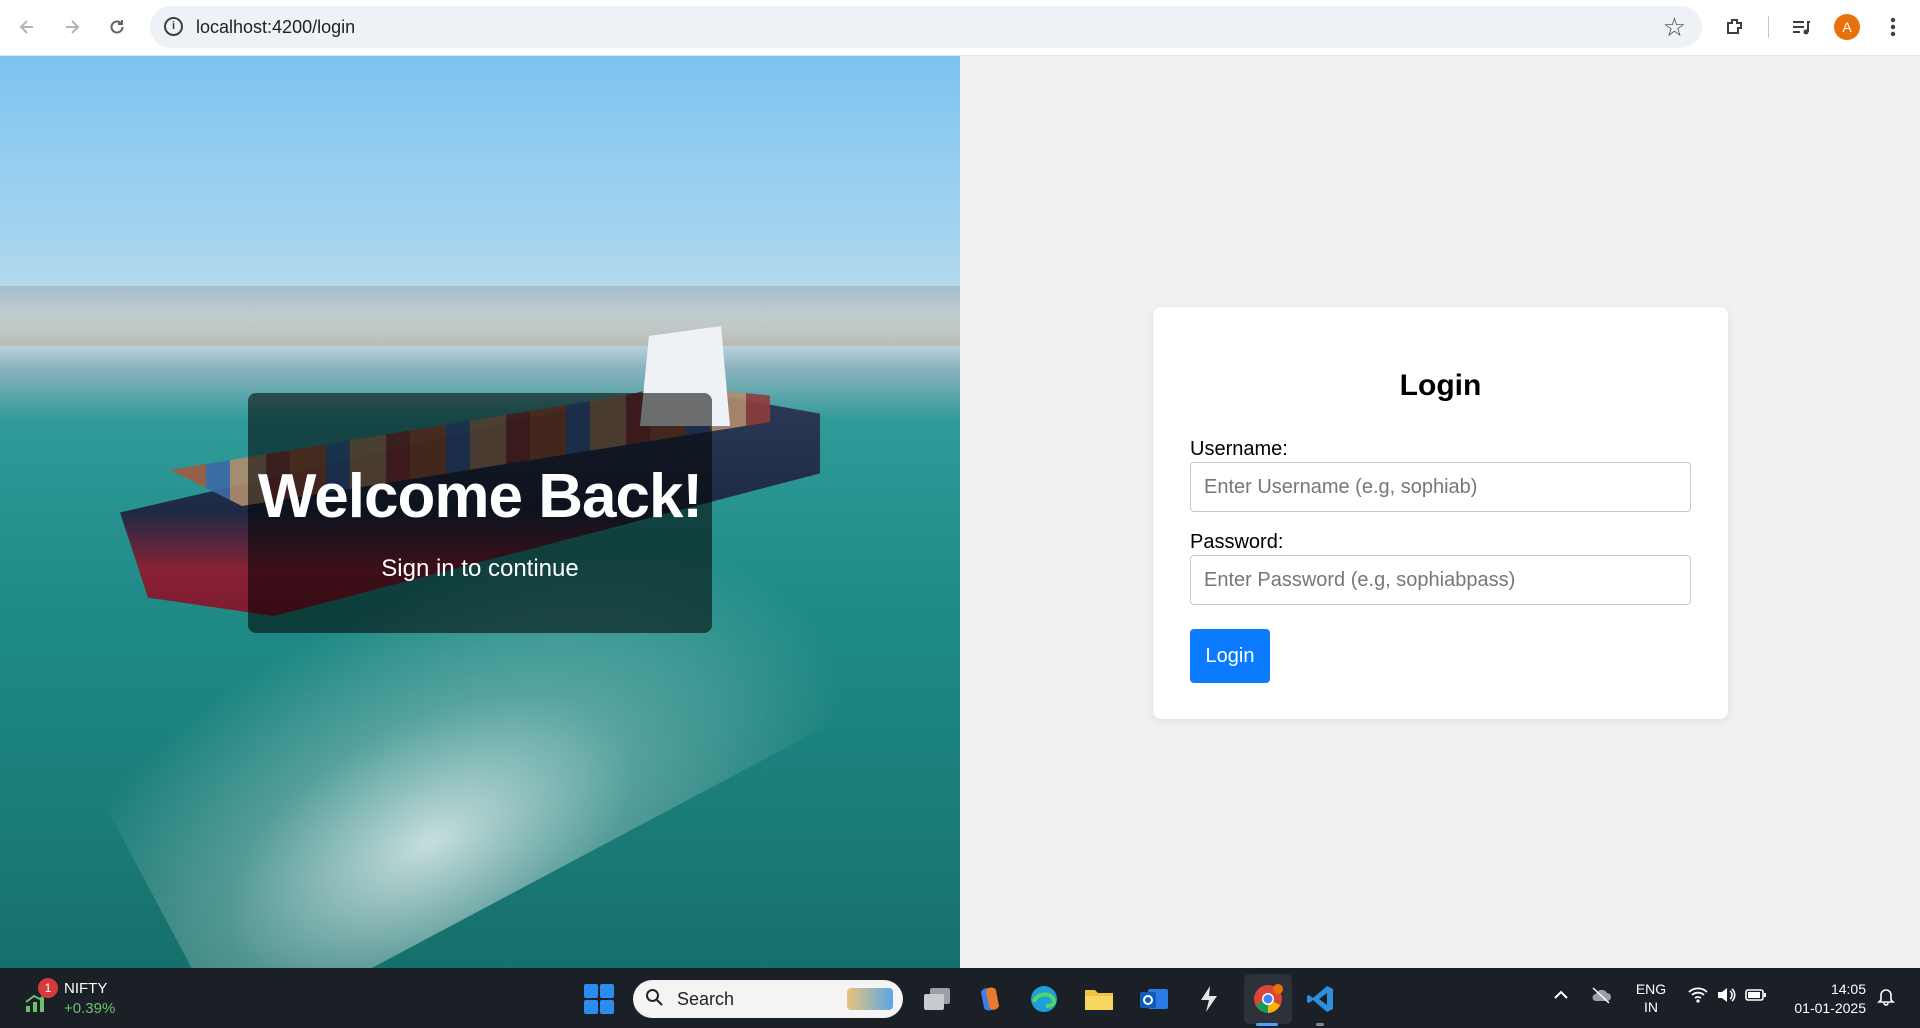 The image size is (1920, 1028). Describe the element at coordinates (1440, 385) in the screenshot. I see `login-title: Login` at that location.